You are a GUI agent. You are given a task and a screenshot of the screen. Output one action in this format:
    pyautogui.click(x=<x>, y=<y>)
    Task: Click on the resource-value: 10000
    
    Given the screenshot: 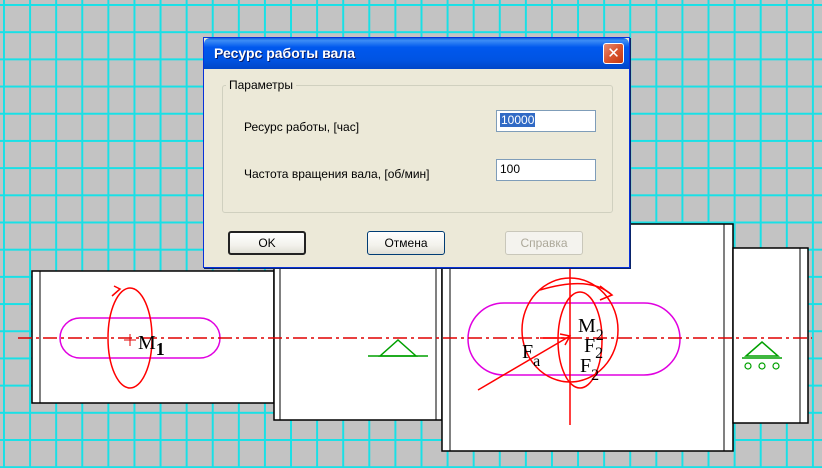 What is the action you would take?
    pyautogui.click(x=518, y=120)
    